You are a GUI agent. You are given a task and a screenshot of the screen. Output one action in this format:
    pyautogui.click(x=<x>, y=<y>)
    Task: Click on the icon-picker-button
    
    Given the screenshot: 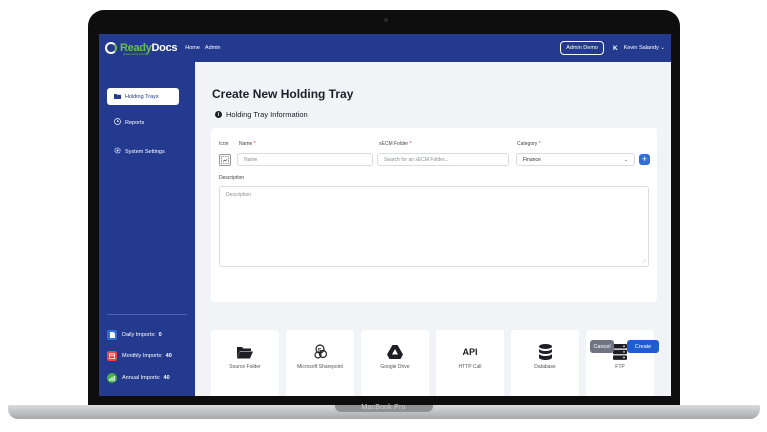 What is the action you would take?
    pyautogui.click(x=225, y=160)
    